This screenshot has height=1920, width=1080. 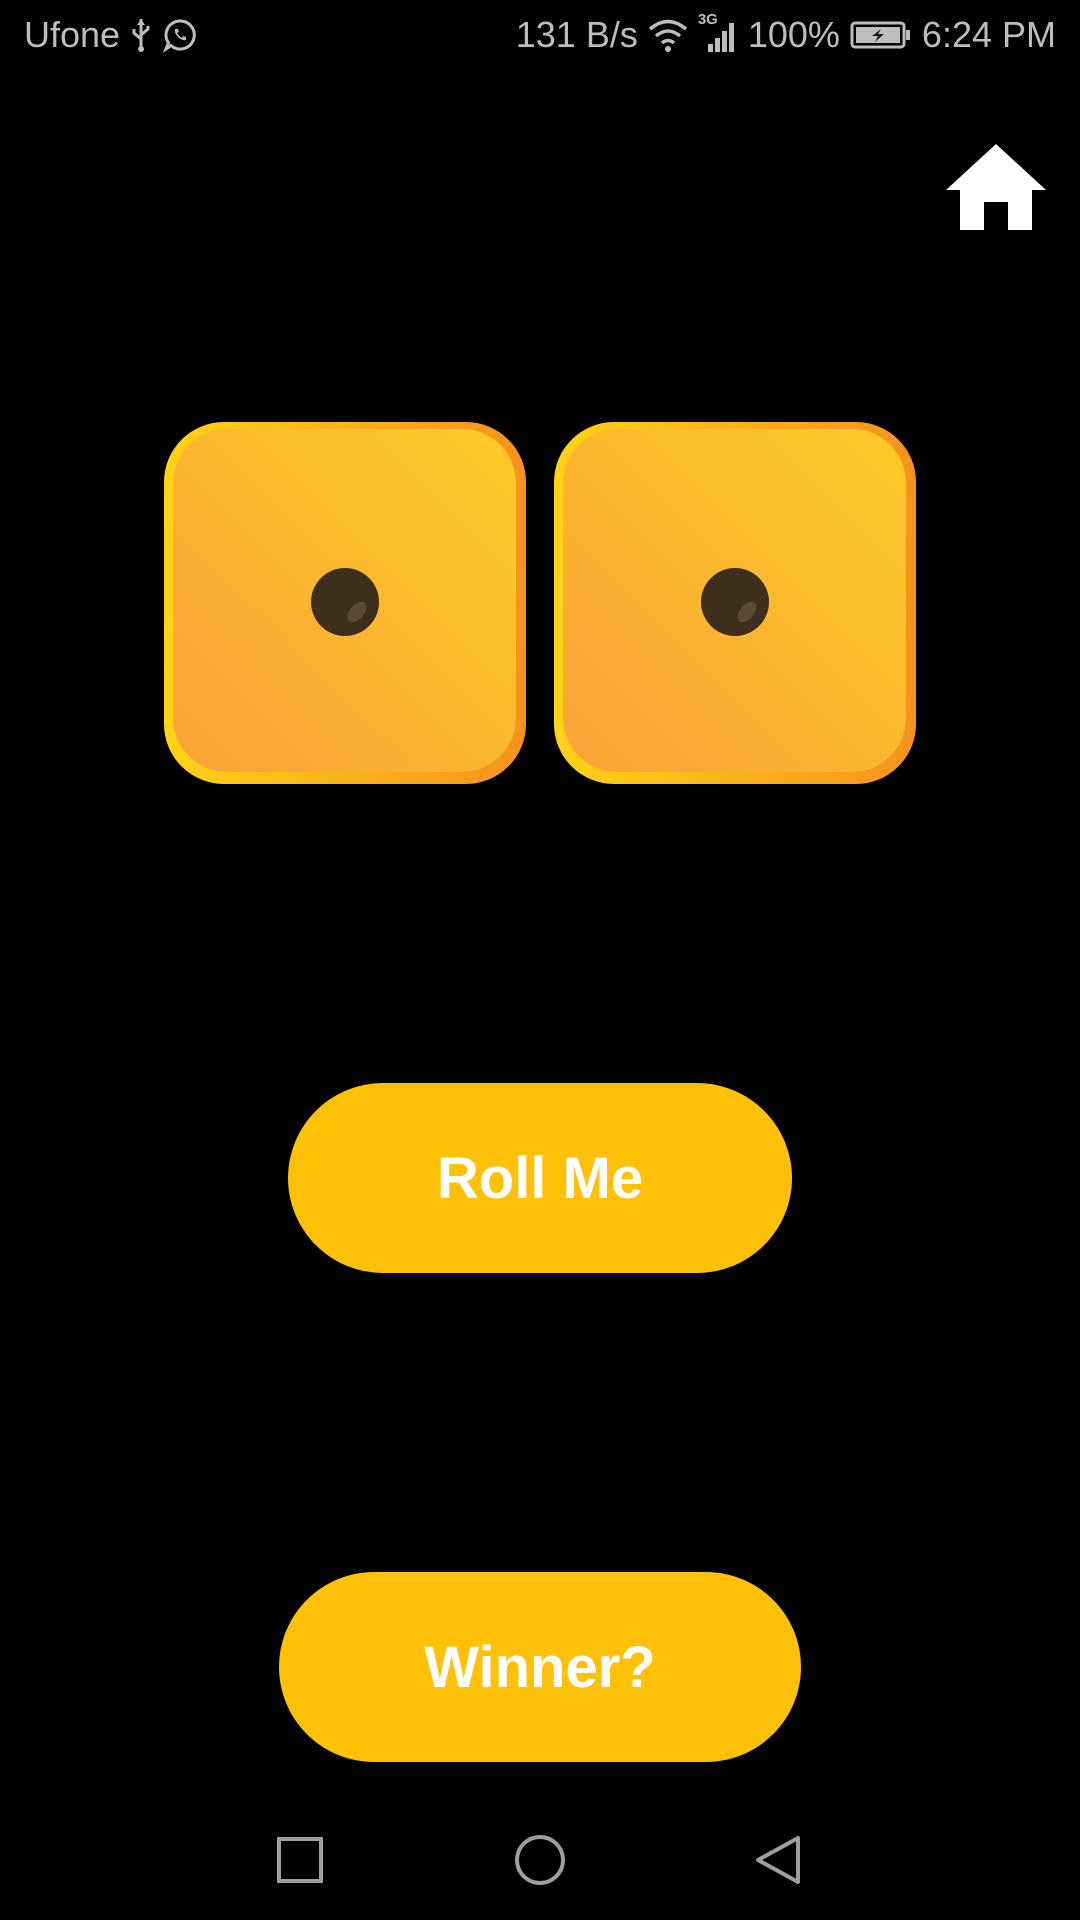 What do you see at coordinates (668, 35) in the screenshot?
I see `wifi-icon` at bounding box center [668, 35].